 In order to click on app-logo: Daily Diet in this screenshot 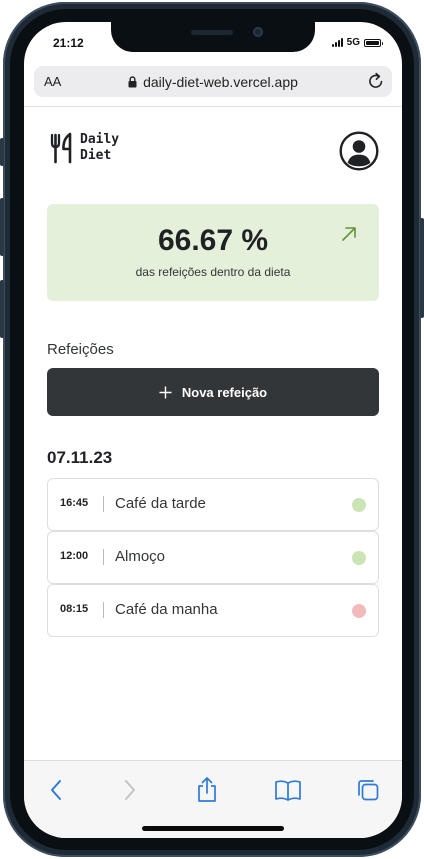, I will do `click(84, 148)`.